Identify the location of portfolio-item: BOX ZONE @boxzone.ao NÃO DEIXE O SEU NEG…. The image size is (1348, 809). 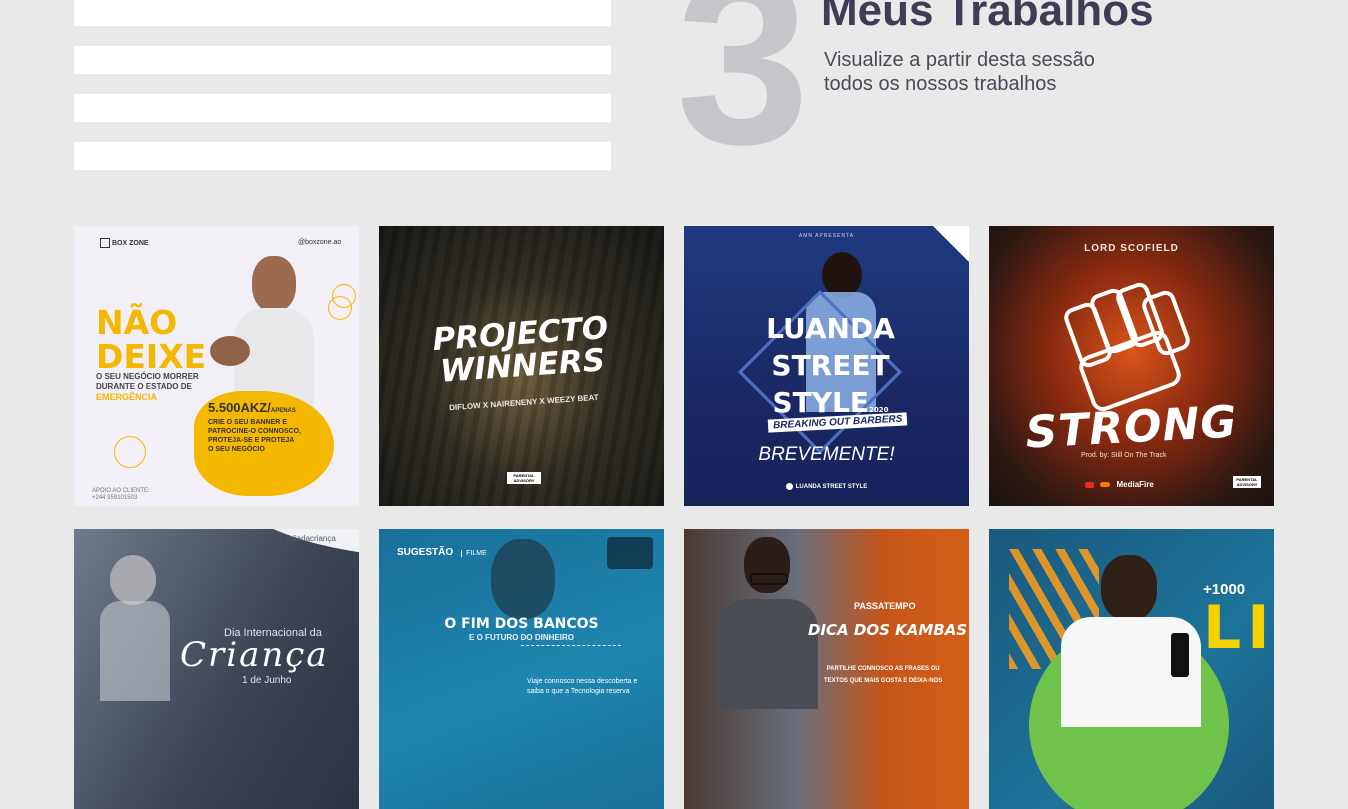
(216, 366).